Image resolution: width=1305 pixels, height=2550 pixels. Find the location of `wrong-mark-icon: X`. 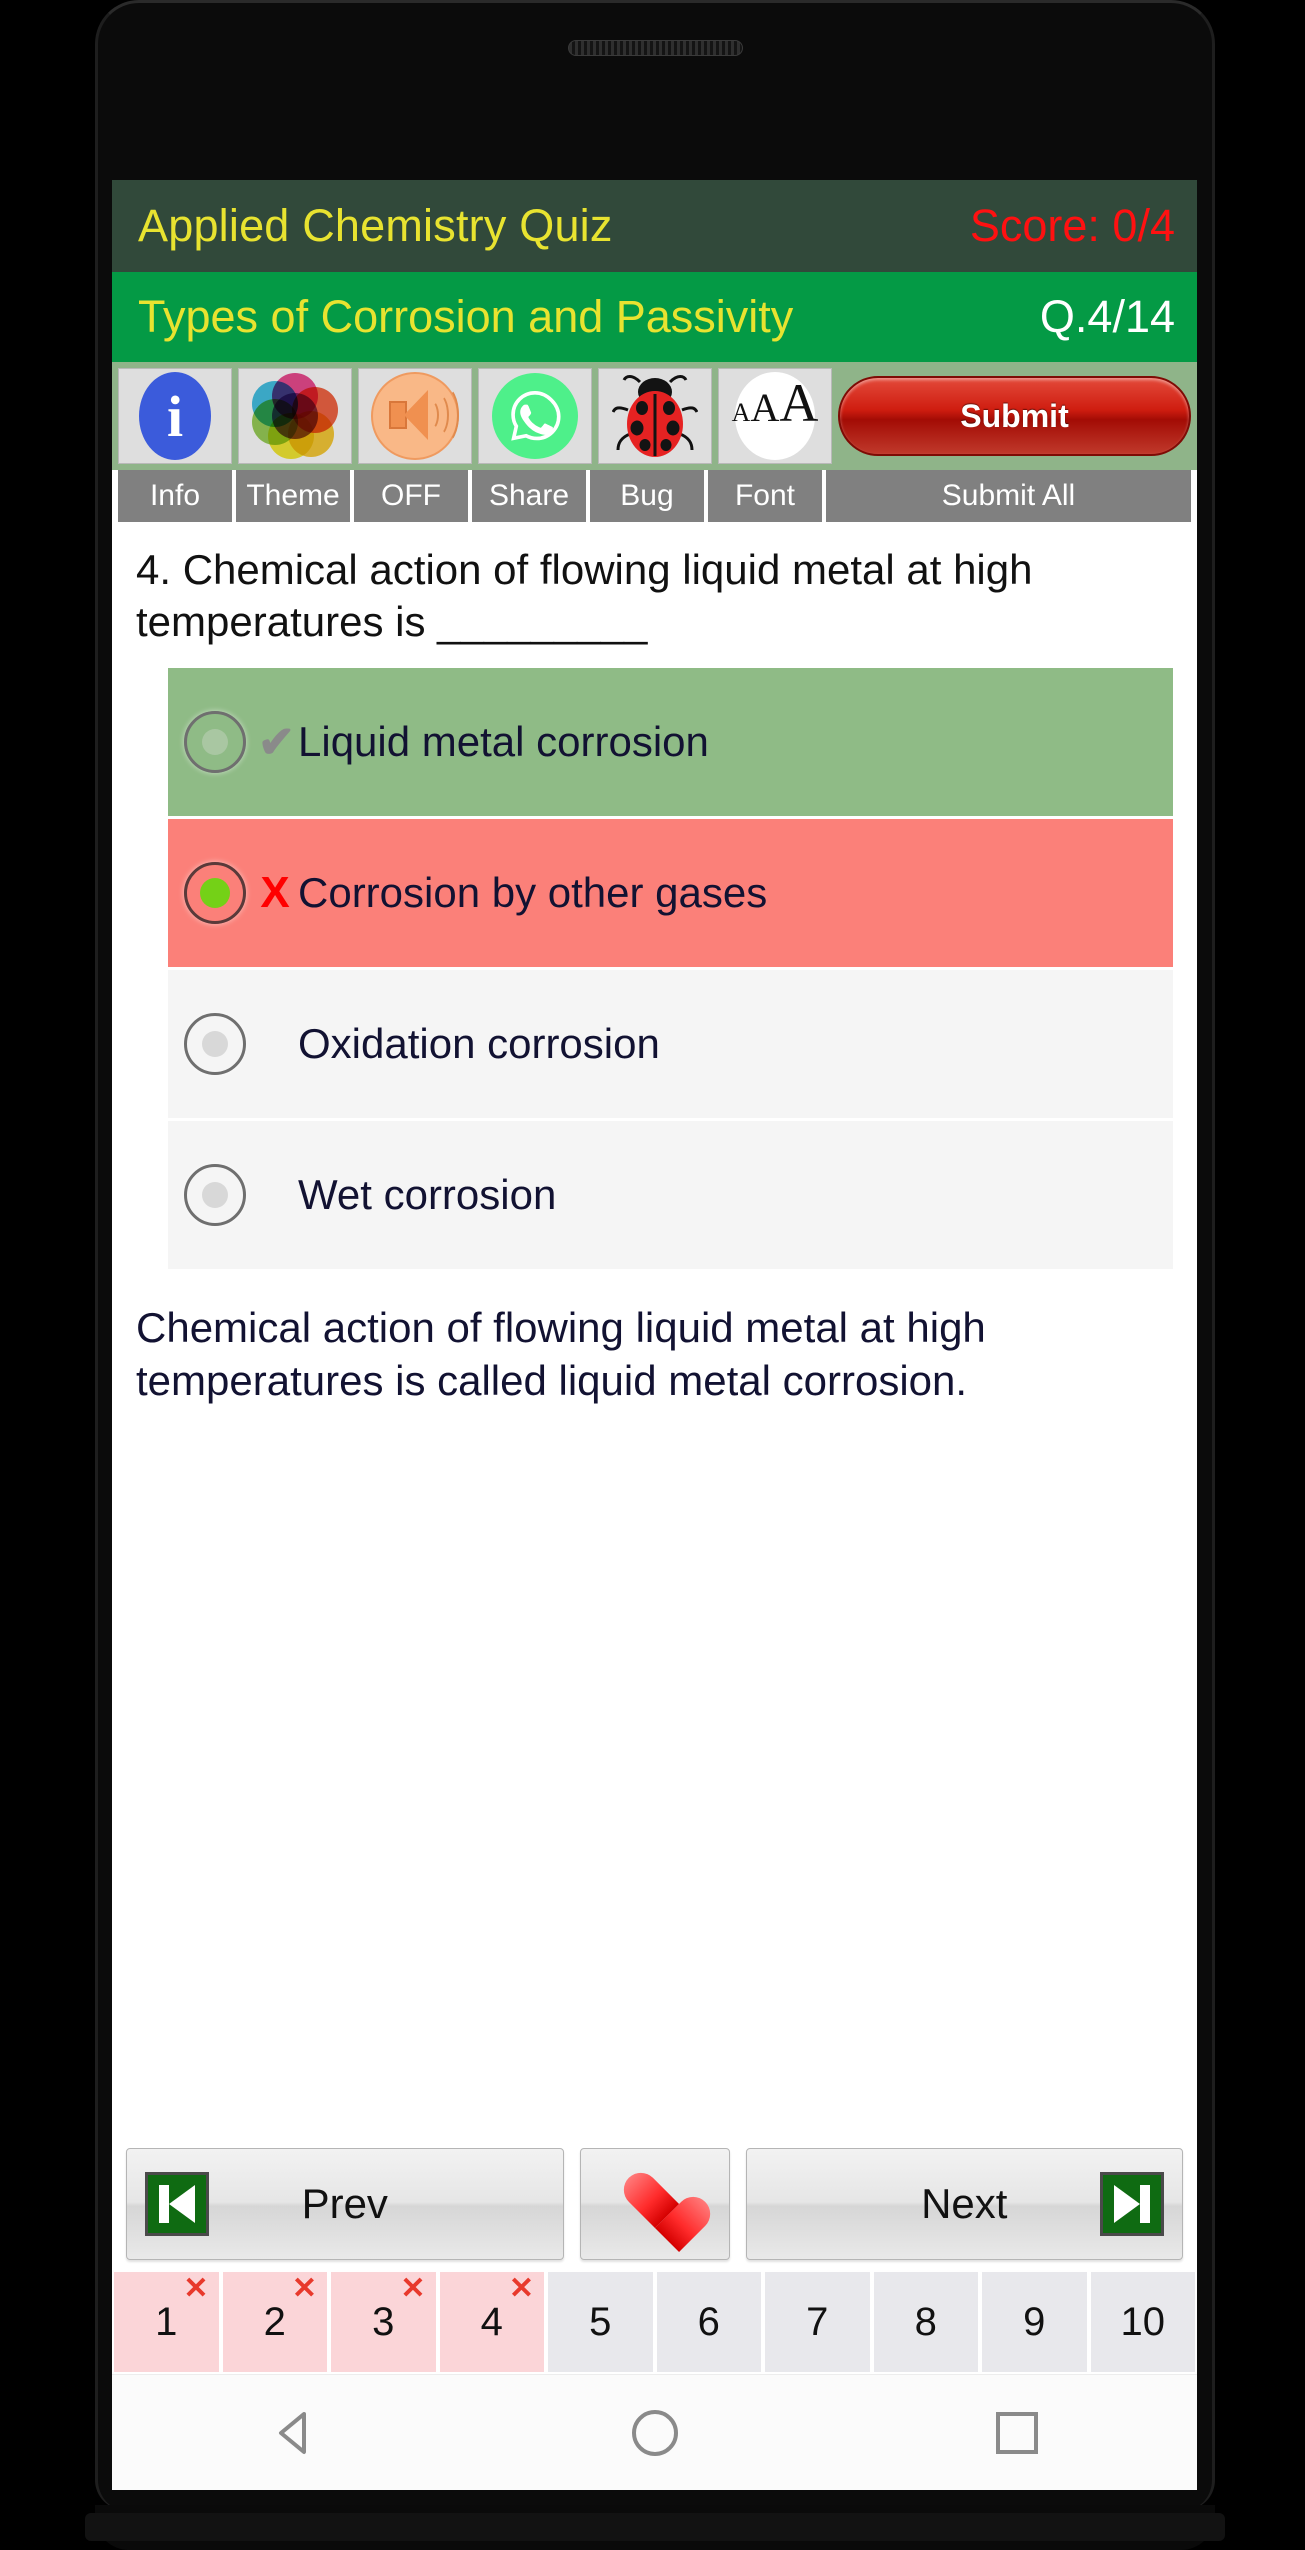

wrong-mark-icon: X is located at coordinates (275, 893).